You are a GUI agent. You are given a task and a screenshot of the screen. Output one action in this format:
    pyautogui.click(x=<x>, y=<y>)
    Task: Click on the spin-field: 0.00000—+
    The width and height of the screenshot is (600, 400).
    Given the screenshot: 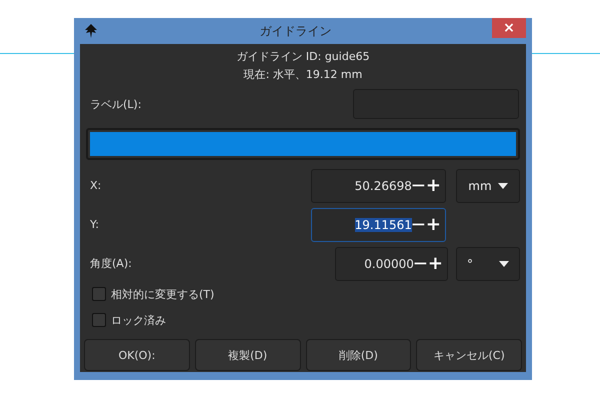 What is the action you would take?
    pyautogui.click(x=391, y=263)
    